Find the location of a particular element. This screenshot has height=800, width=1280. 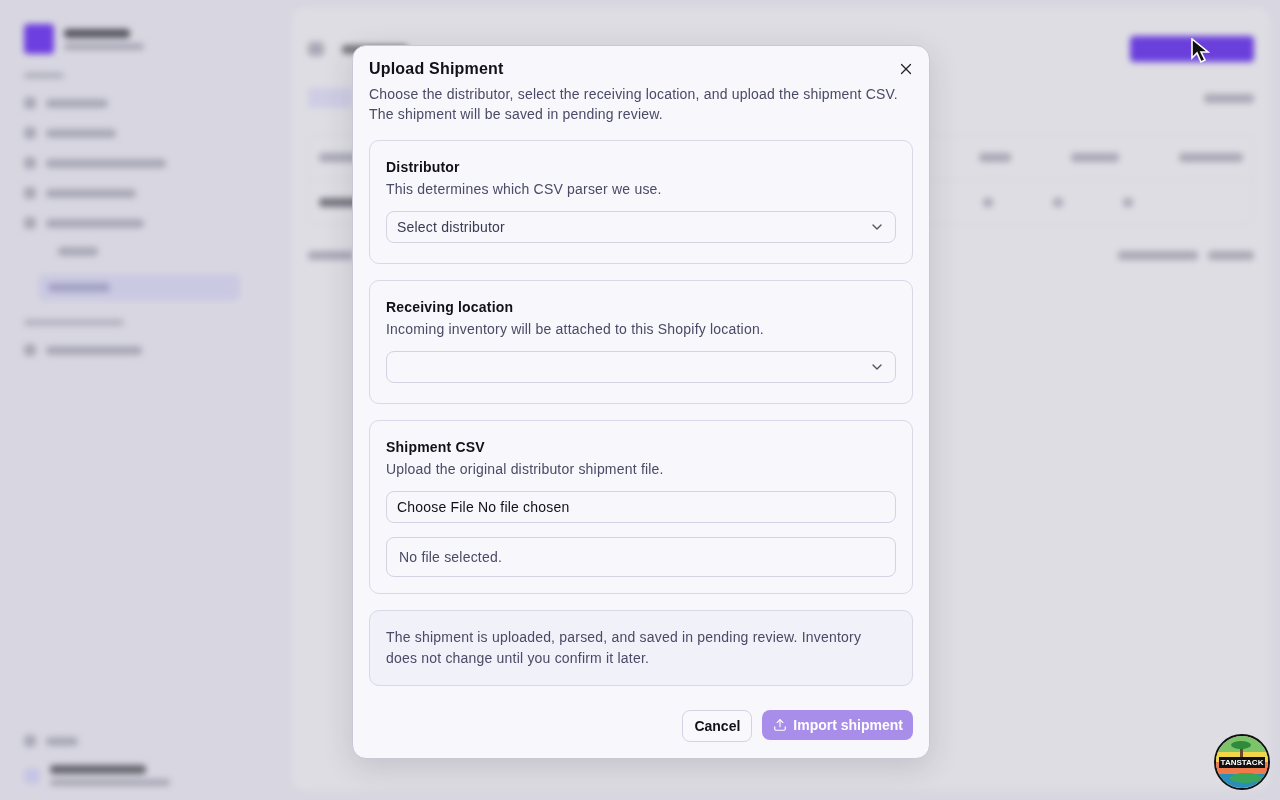

section-title: Shipment CSV is located at coordinates (435, 447).